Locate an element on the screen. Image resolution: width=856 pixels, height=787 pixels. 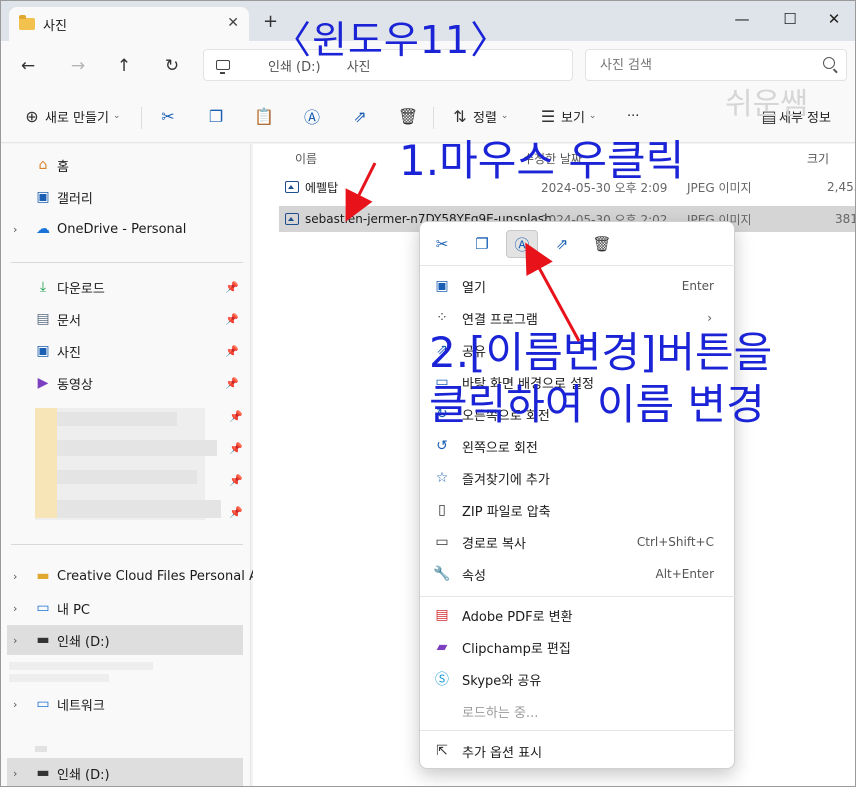
menu-separator is located at coordinates (578, 730).